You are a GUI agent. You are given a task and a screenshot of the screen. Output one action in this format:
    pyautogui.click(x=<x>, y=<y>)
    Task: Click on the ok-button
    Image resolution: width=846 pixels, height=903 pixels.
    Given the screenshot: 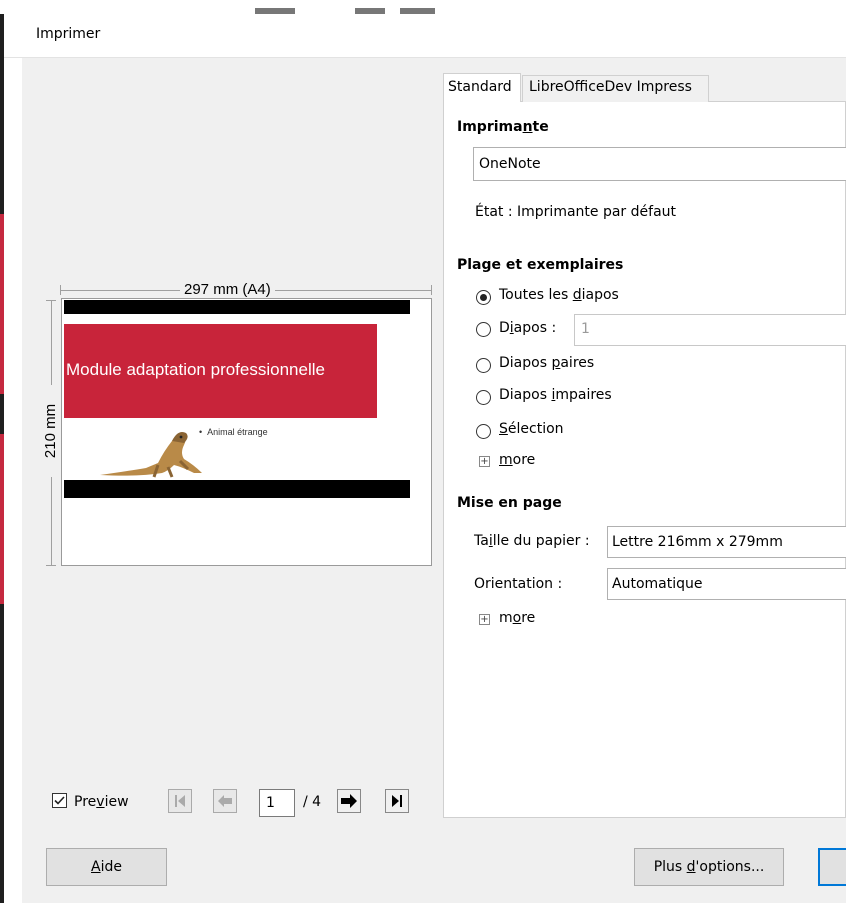 What is the action you would take?
    pyautogui.click(x=832, y=867)
    